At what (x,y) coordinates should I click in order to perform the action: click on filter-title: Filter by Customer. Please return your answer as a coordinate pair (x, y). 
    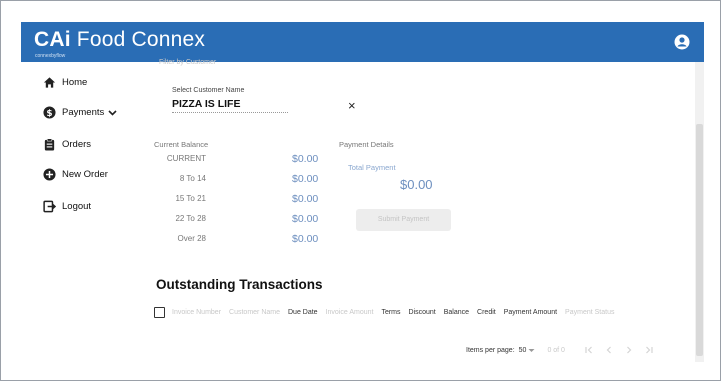
    Looking at the image, I should click on (188, 62).